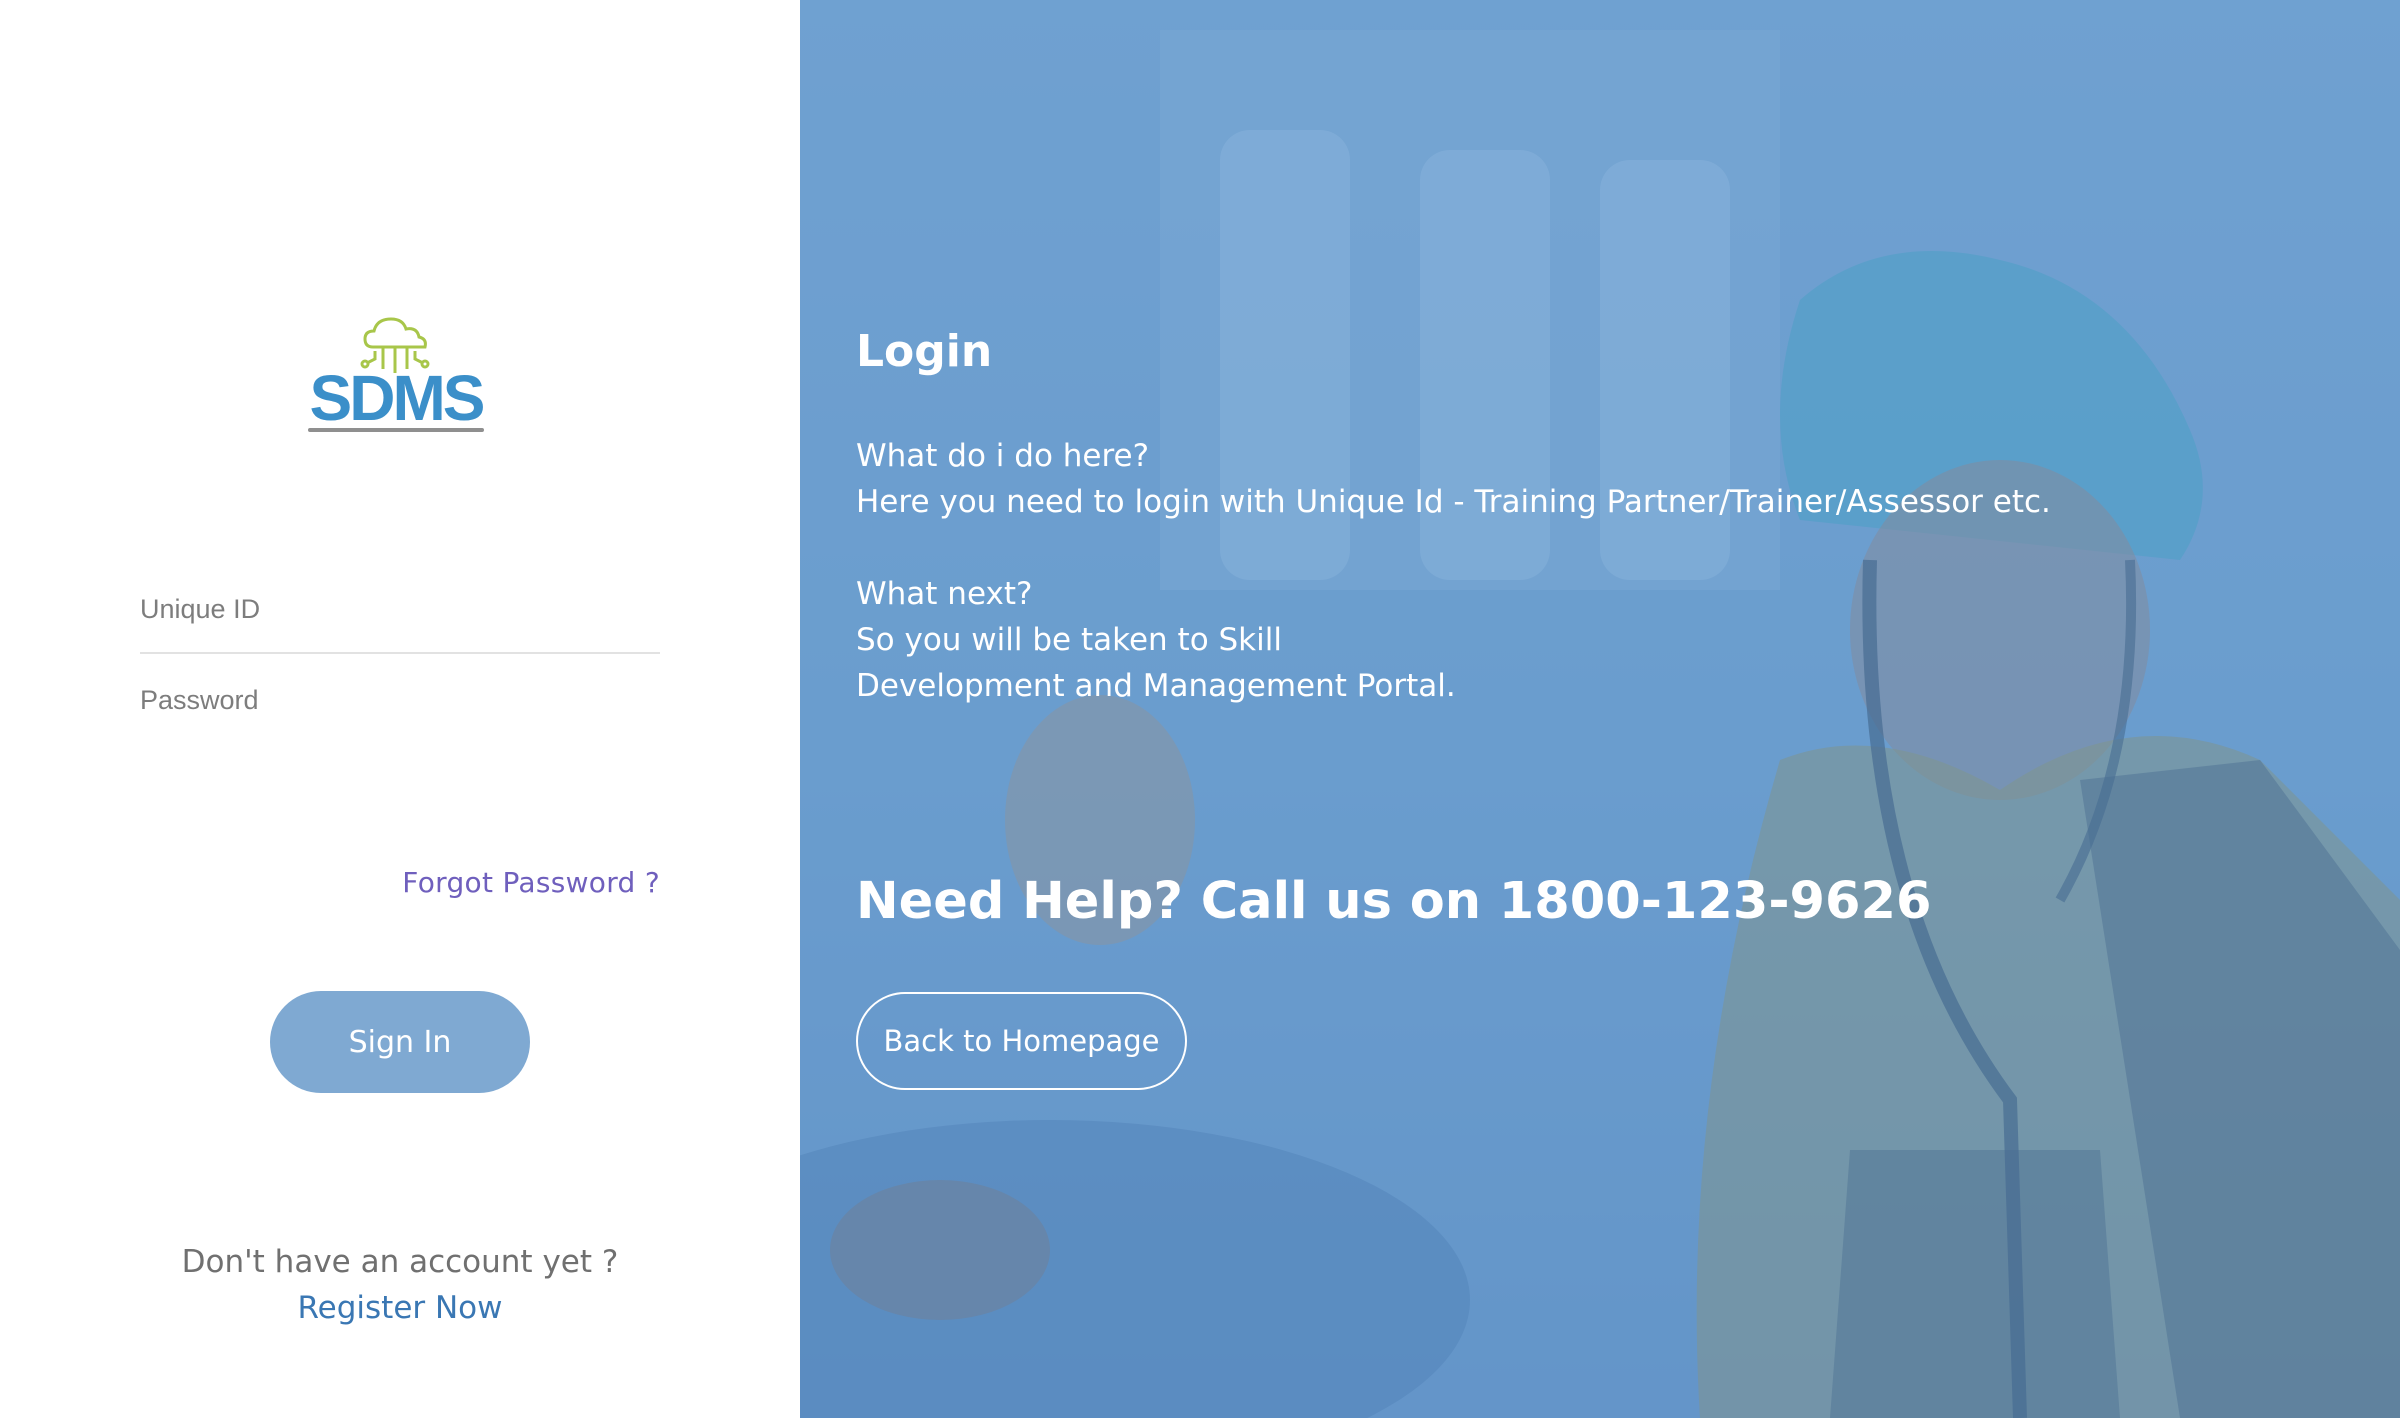 This screenshot has width=2400, height=1418. What do you see at coordinates (944, 594) in the screenshot?
I see `info-question-2: What next?` at bounding box center [944, 594].